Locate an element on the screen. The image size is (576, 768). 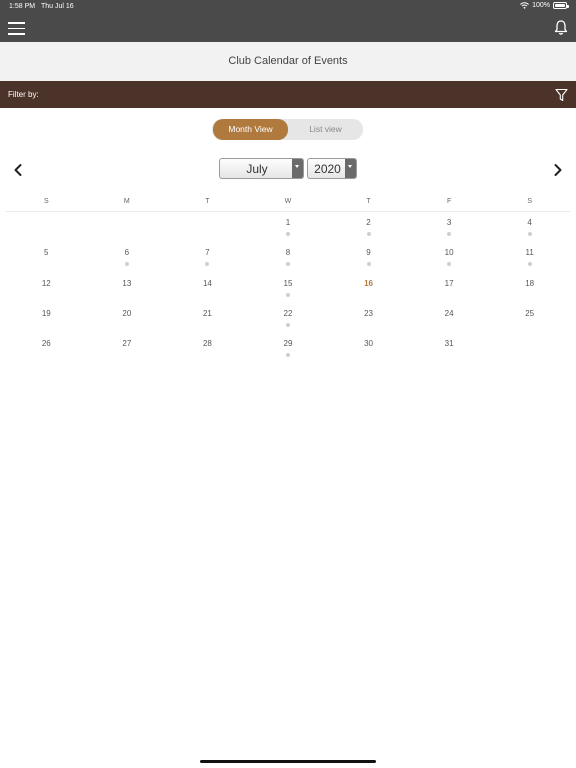
calendar-day: 5 is located at coordinates (46, 257).